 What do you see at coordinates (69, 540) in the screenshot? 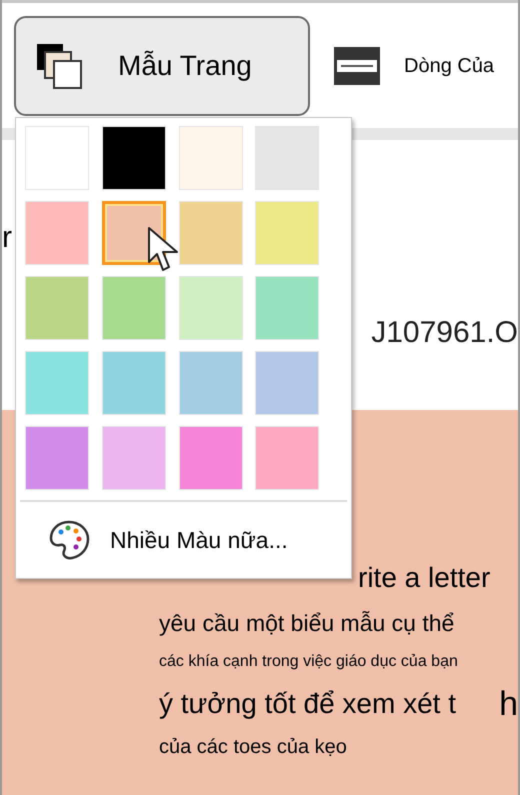
I see `palette-icon` at bounding box center [69, 540].